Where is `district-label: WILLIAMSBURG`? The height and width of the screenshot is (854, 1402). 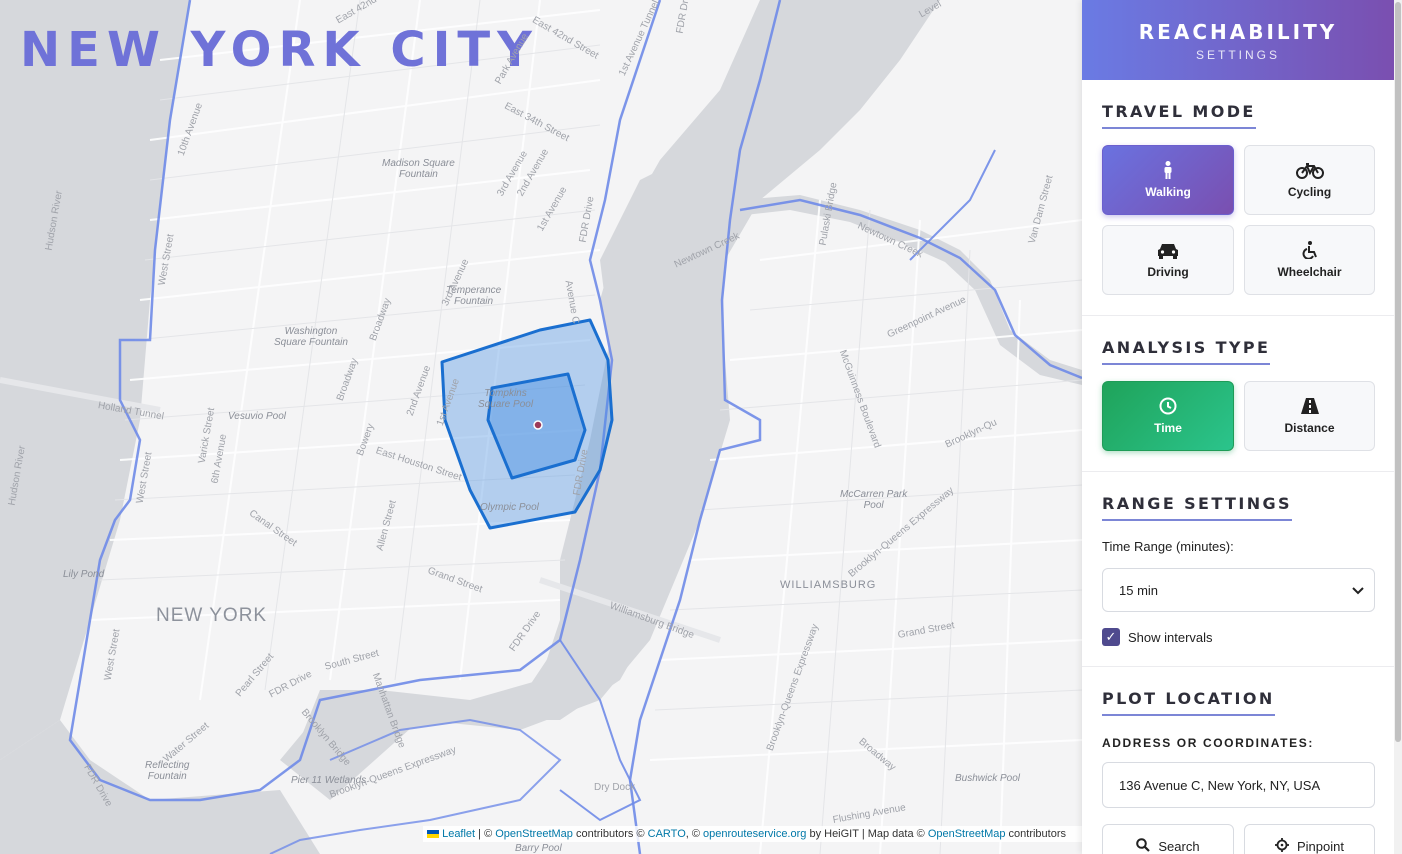
district-label: WILLIAMSBURG is located at coordinates (828, 585).